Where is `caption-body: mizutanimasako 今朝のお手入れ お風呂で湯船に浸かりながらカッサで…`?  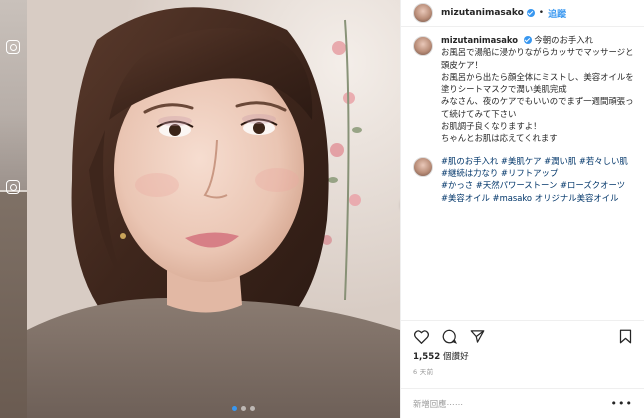 caption-body: mizutanimasako 今朝のお手入れ お風呂で湯船に浸かりながらカッサで… is located at coordinates (538, 89).